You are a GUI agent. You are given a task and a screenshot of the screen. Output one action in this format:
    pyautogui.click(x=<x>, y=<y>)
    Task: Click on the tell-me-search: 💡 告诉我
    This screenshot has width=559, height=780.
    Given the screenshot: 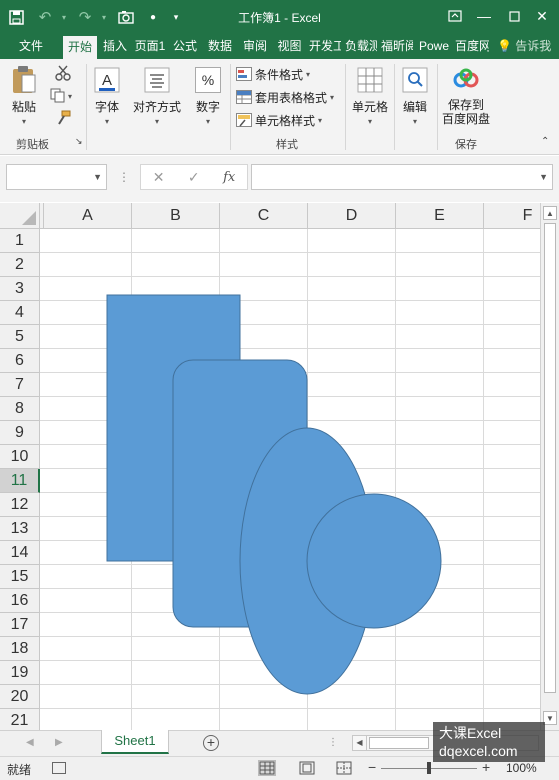 What is the action you would take?
    pyautogui.click(x=524, y=46)
    